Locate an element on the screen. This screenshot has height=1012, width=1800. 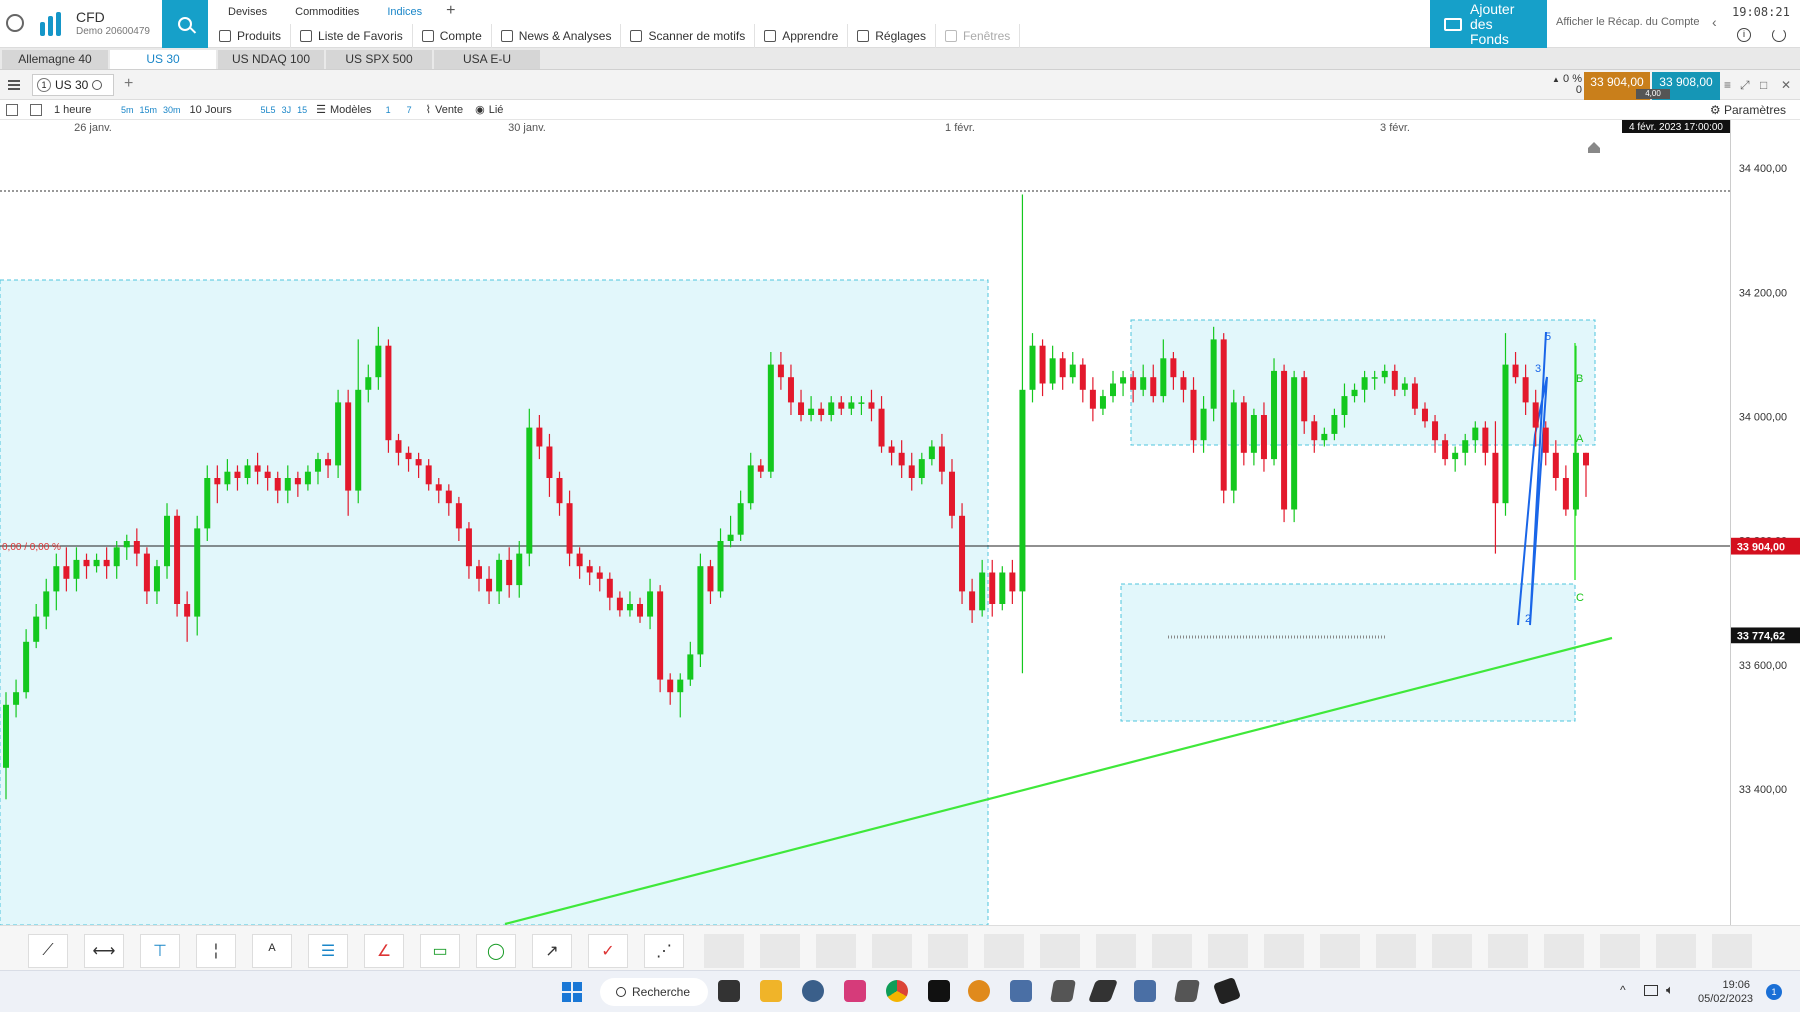
chevron-up-icon: ^ is located at coordinates (1623, 990).